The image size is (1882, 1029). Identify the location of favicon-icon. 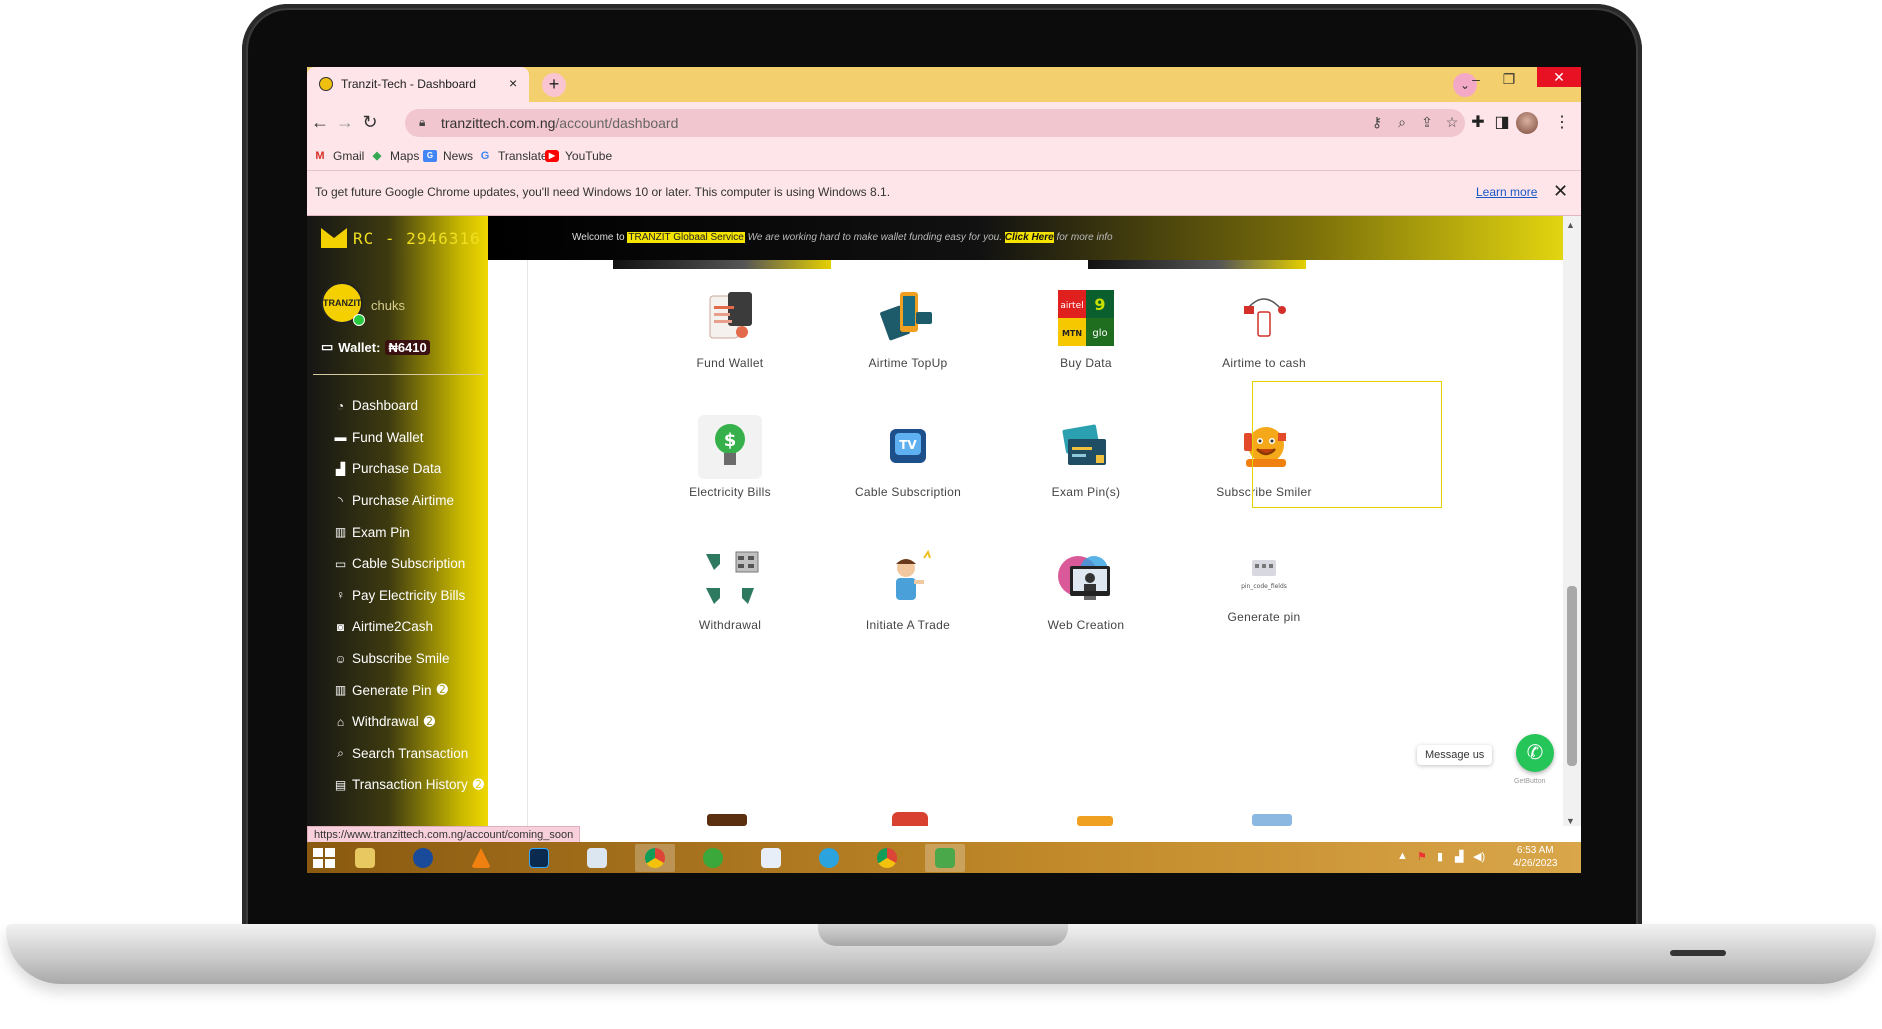
(326, 84).